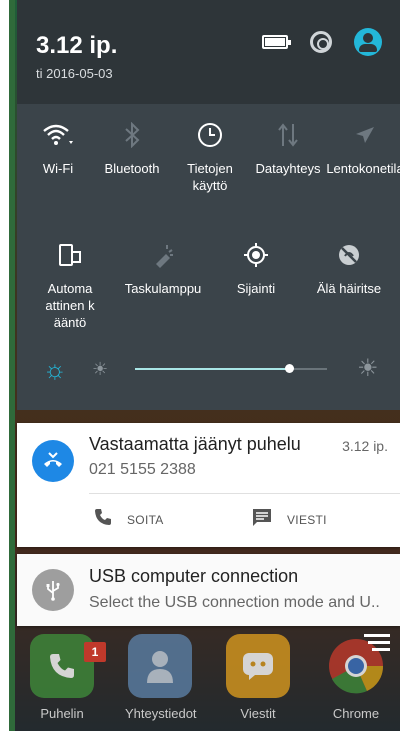 The image size is (400, 731). Describe the element at coordinates (288, 168) in the screenshot. I see `tile-label: Datayhteys` at that location.